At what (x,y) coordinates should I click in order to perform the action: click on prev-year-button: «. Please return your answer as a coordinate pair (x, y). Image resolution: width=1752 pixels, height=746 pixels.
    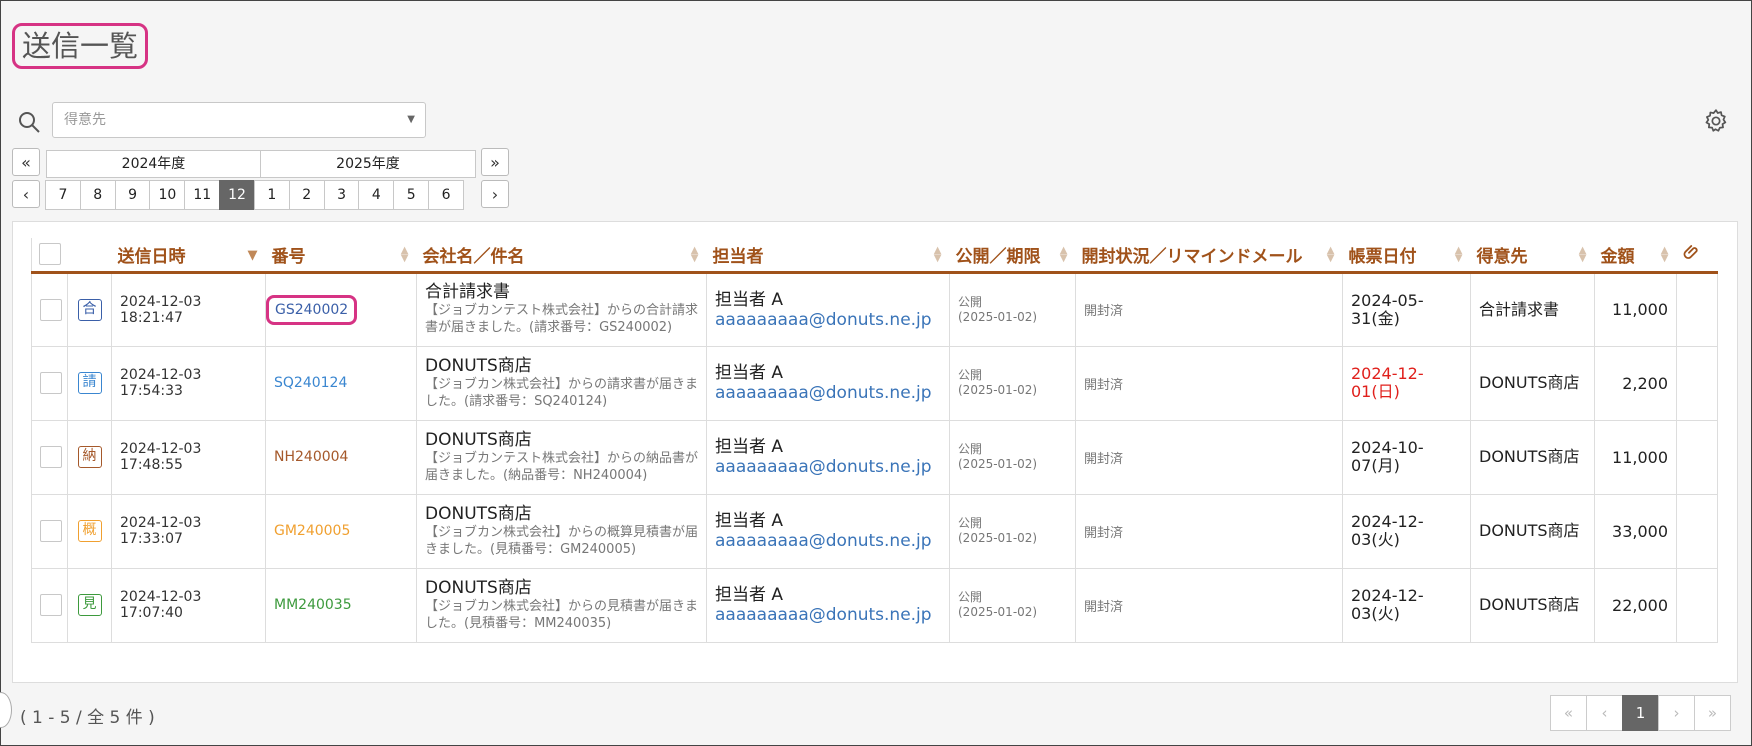
    Looking at the image, I should click on (26, 162).